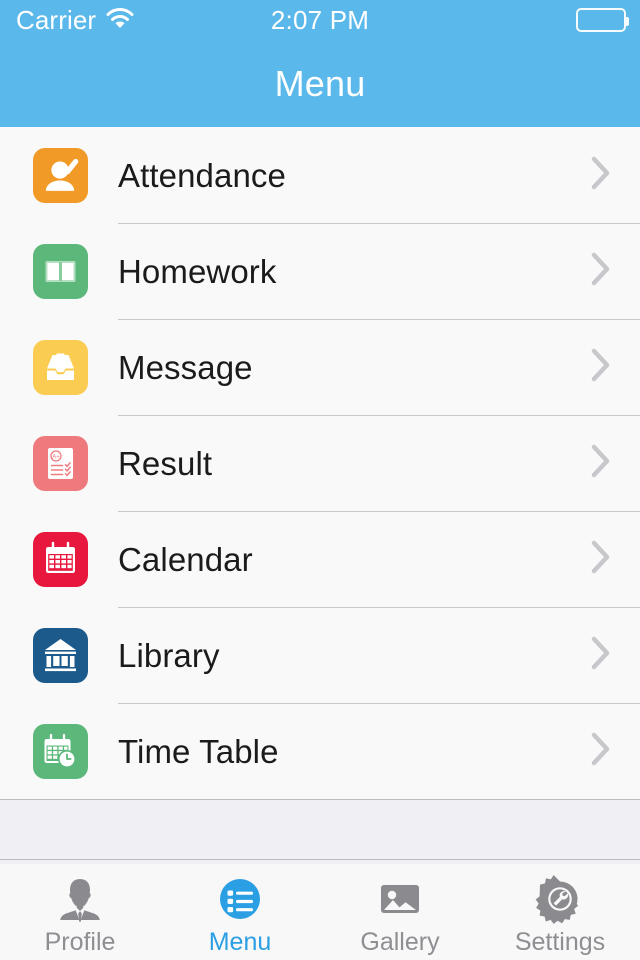 The width and height of the screenshot is (640, 960). Describe the element at coordinates (400, 899) in the screenshot. I see `gallery-icon` at that location.